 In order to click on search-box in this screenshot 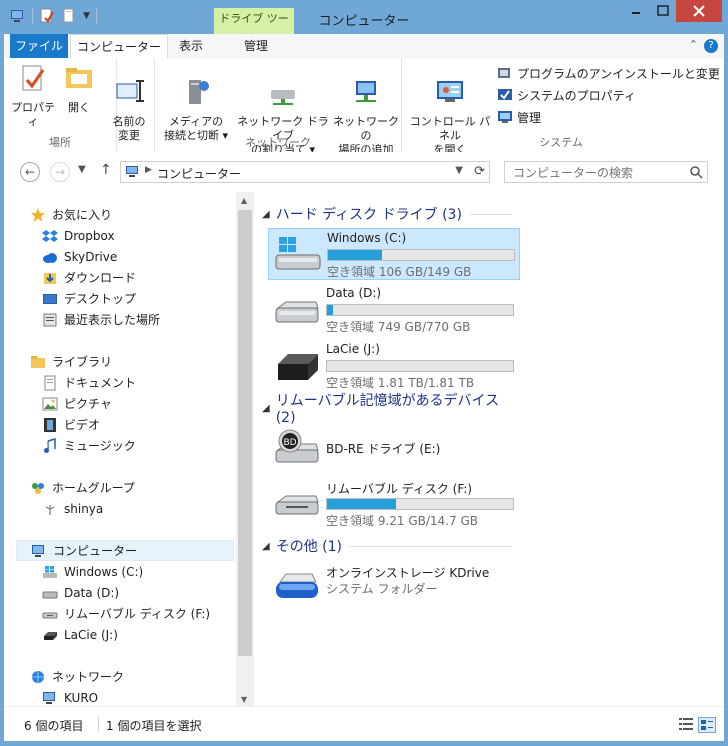, I will do `click(606, 172)`.